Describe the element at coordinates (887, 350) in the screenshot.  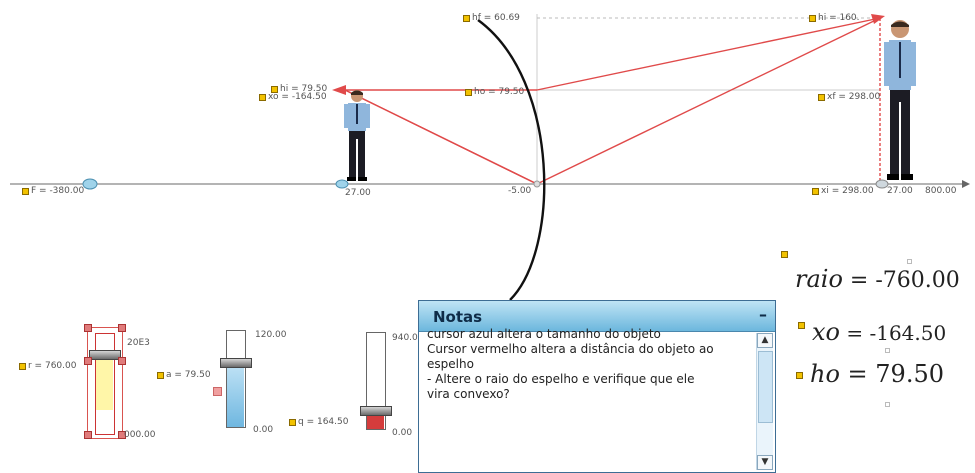
I see `xo-handle` at that location.